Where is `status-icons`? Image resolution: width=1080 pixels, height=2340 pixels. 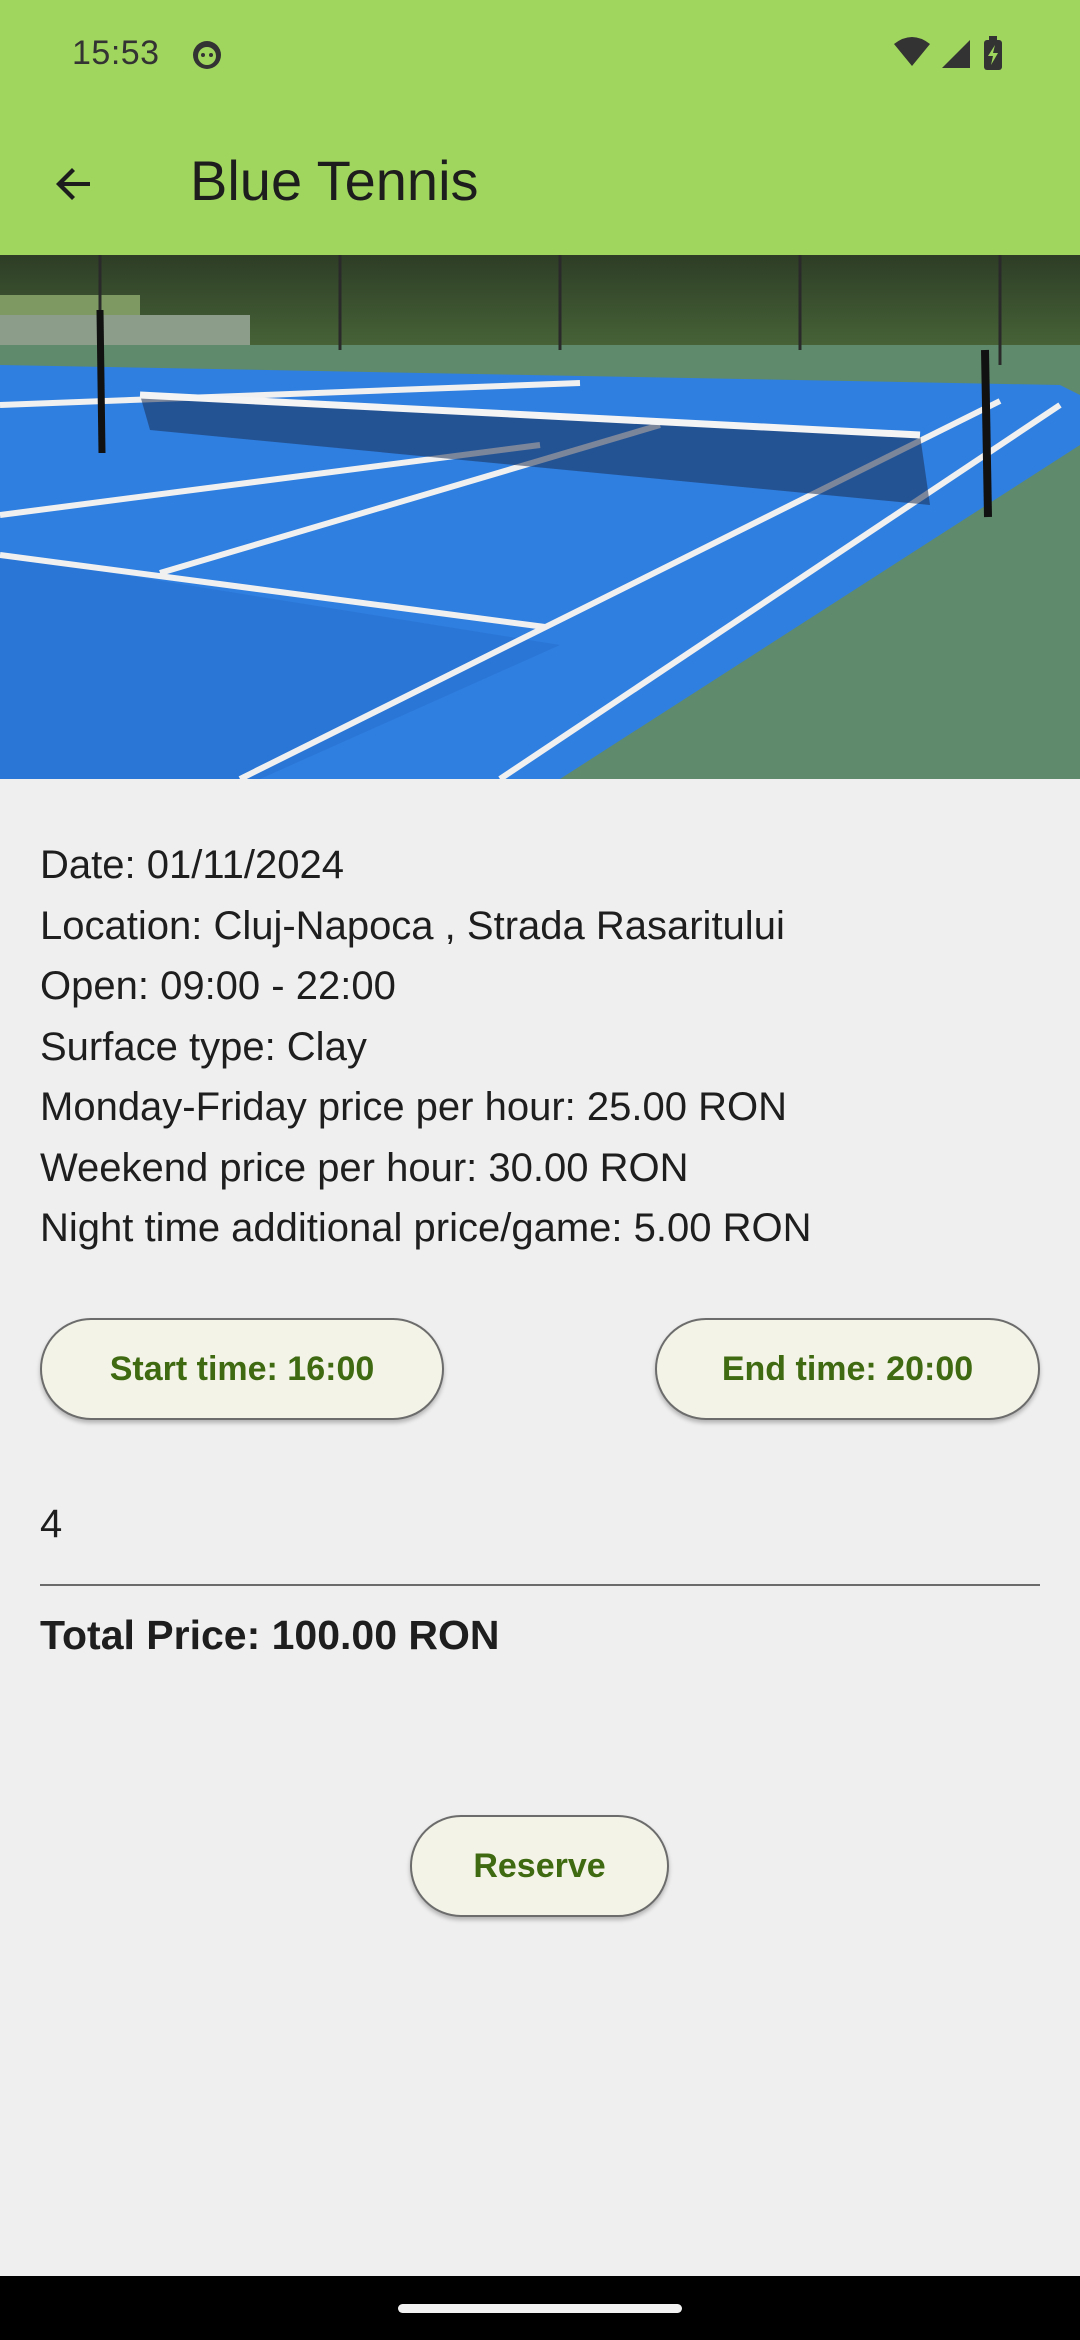 status-icons is located at coordinates (948, 53).